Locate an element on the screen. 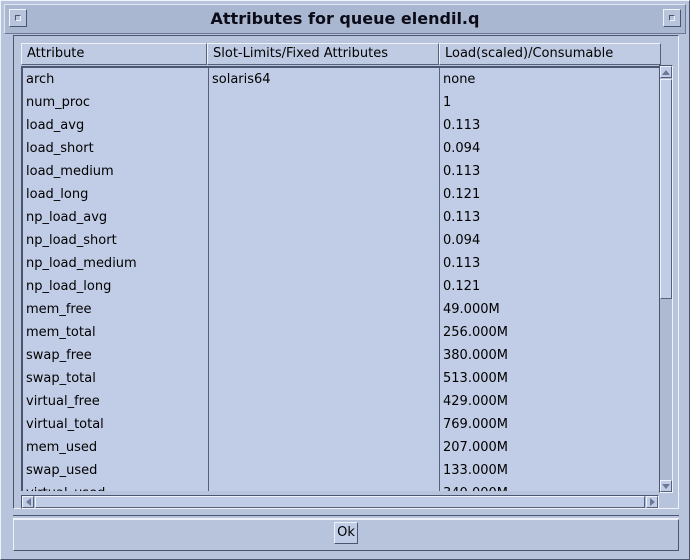 Image resolution: width=690 pixels, height=560 pixels. cell-attribute: swap_used is located at coordinates (62, 470).